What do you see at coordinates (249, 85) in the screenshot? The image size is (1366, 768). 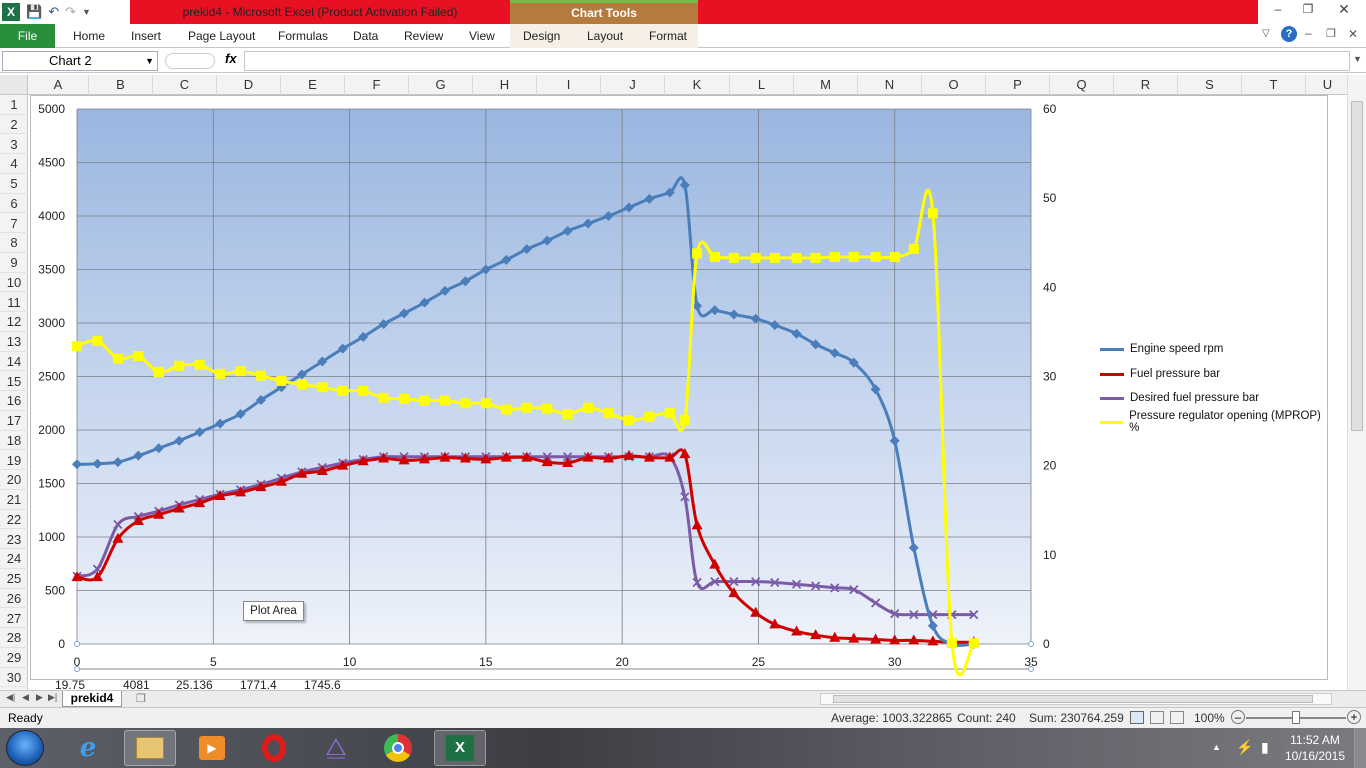 I see `column-header-d: D` at bounding box center [249, 85].